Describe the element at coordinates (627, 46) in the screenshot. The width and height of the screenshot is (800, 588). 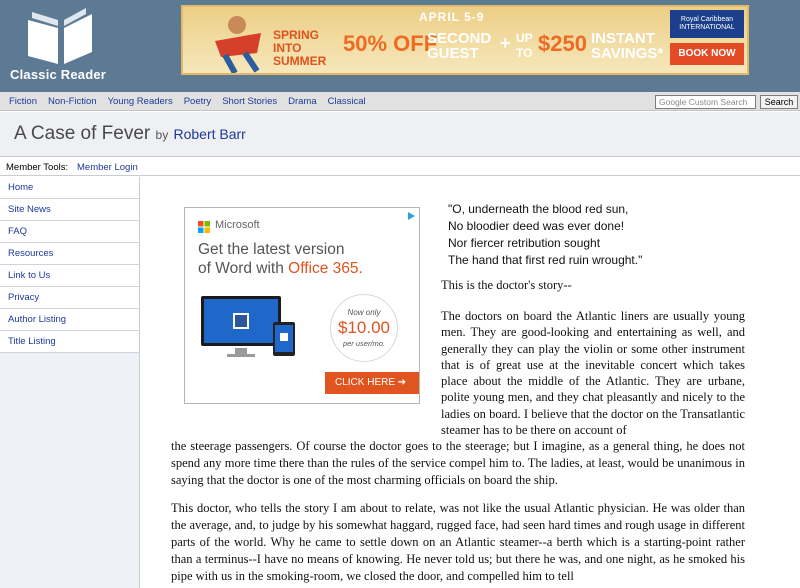
I see `banner-instant-savings: INSTANT SAVINGS*` at that location.